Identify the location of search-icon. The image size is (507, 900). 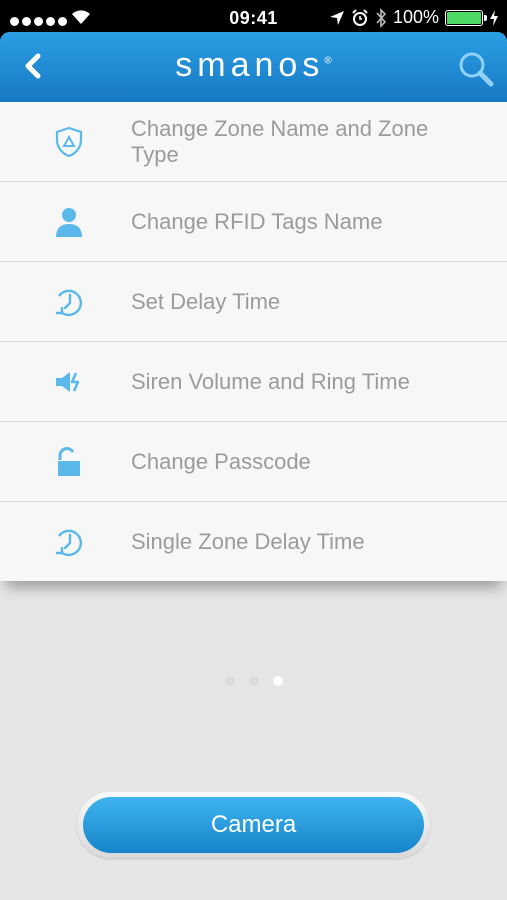
(476, 69).